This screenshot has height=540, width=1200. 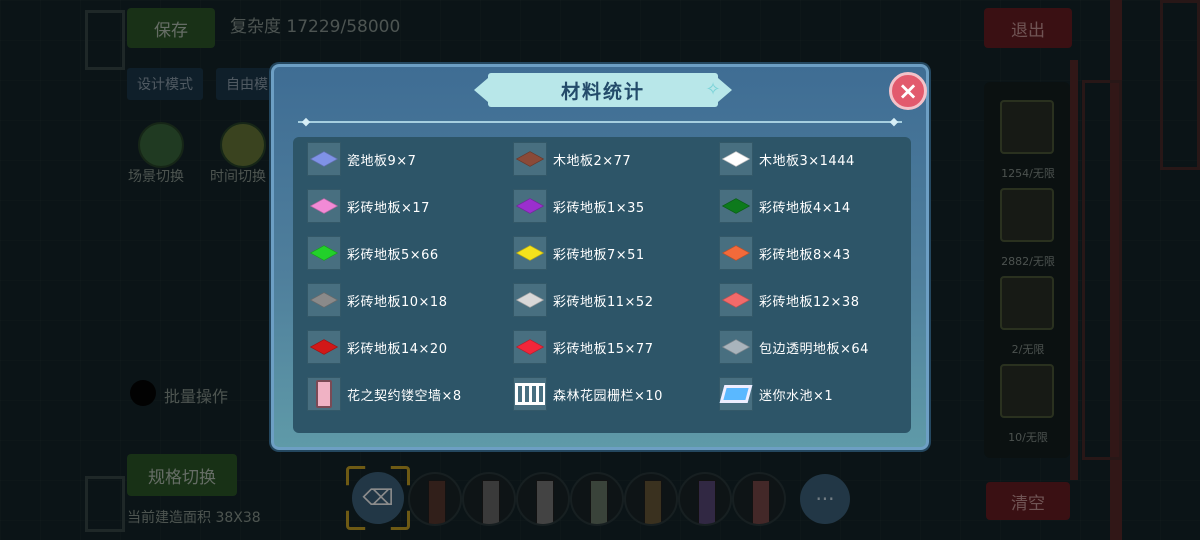 I want to click on material-item: 彩砖地板14×20, so click(x=407, y=347).